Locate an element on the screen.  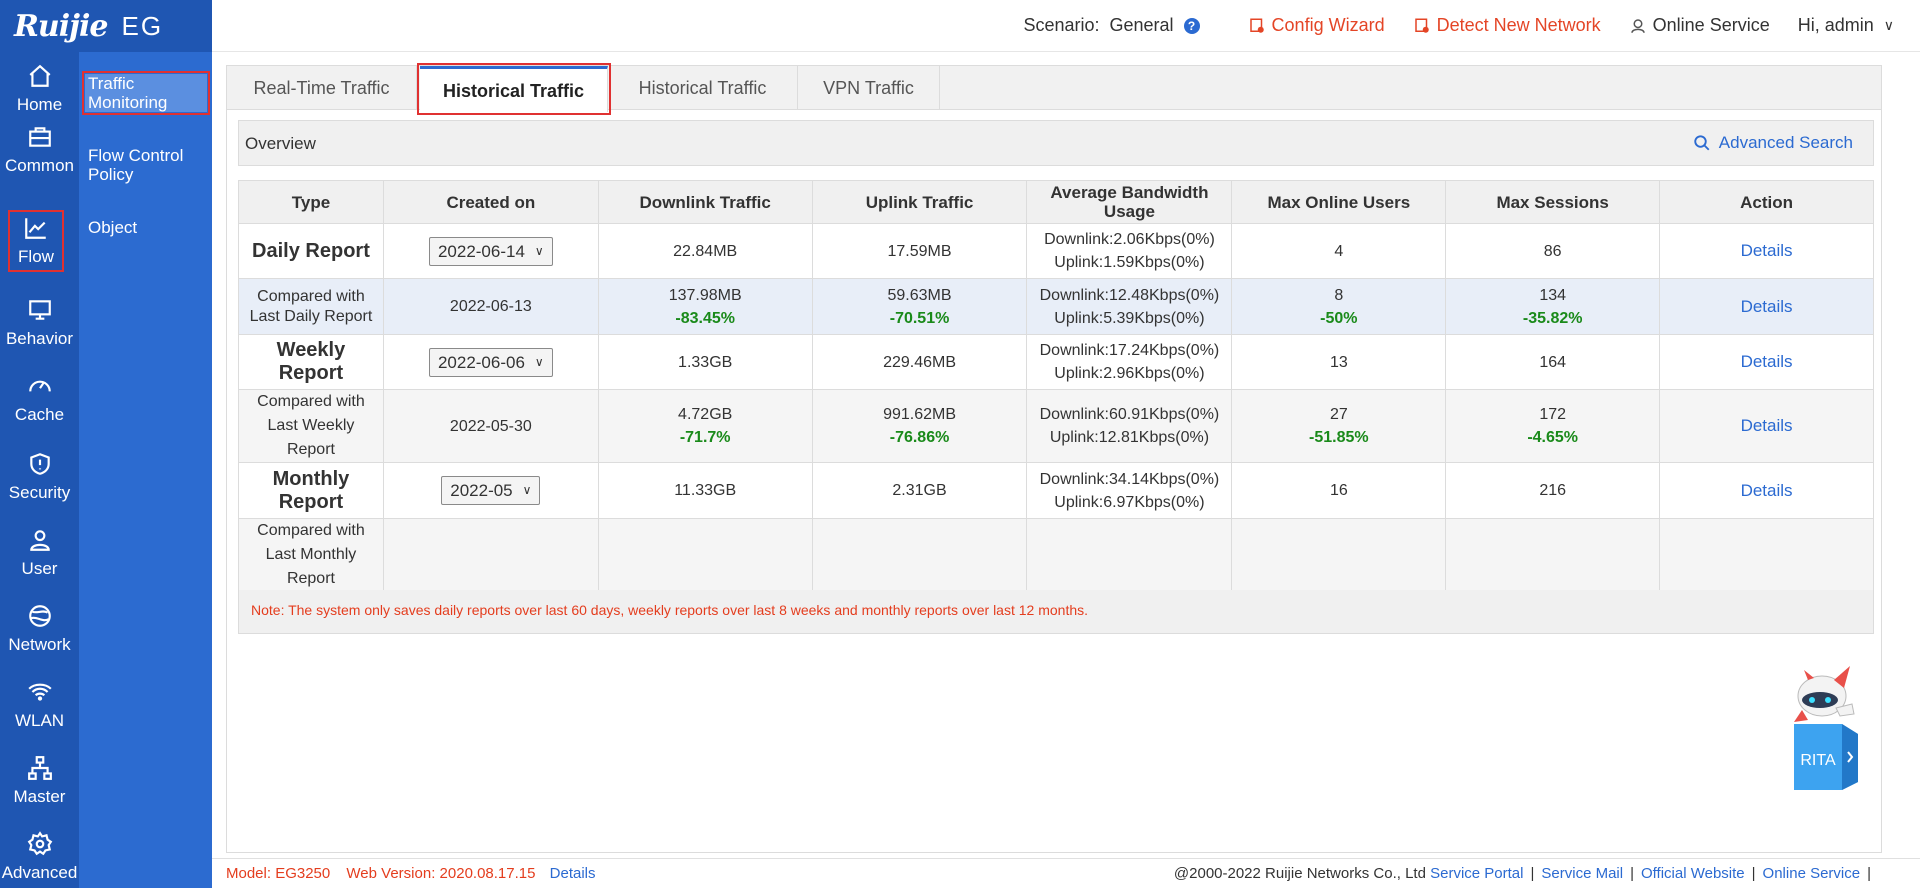
nav-behavior: Behavior is located at coordinates (39, 323).